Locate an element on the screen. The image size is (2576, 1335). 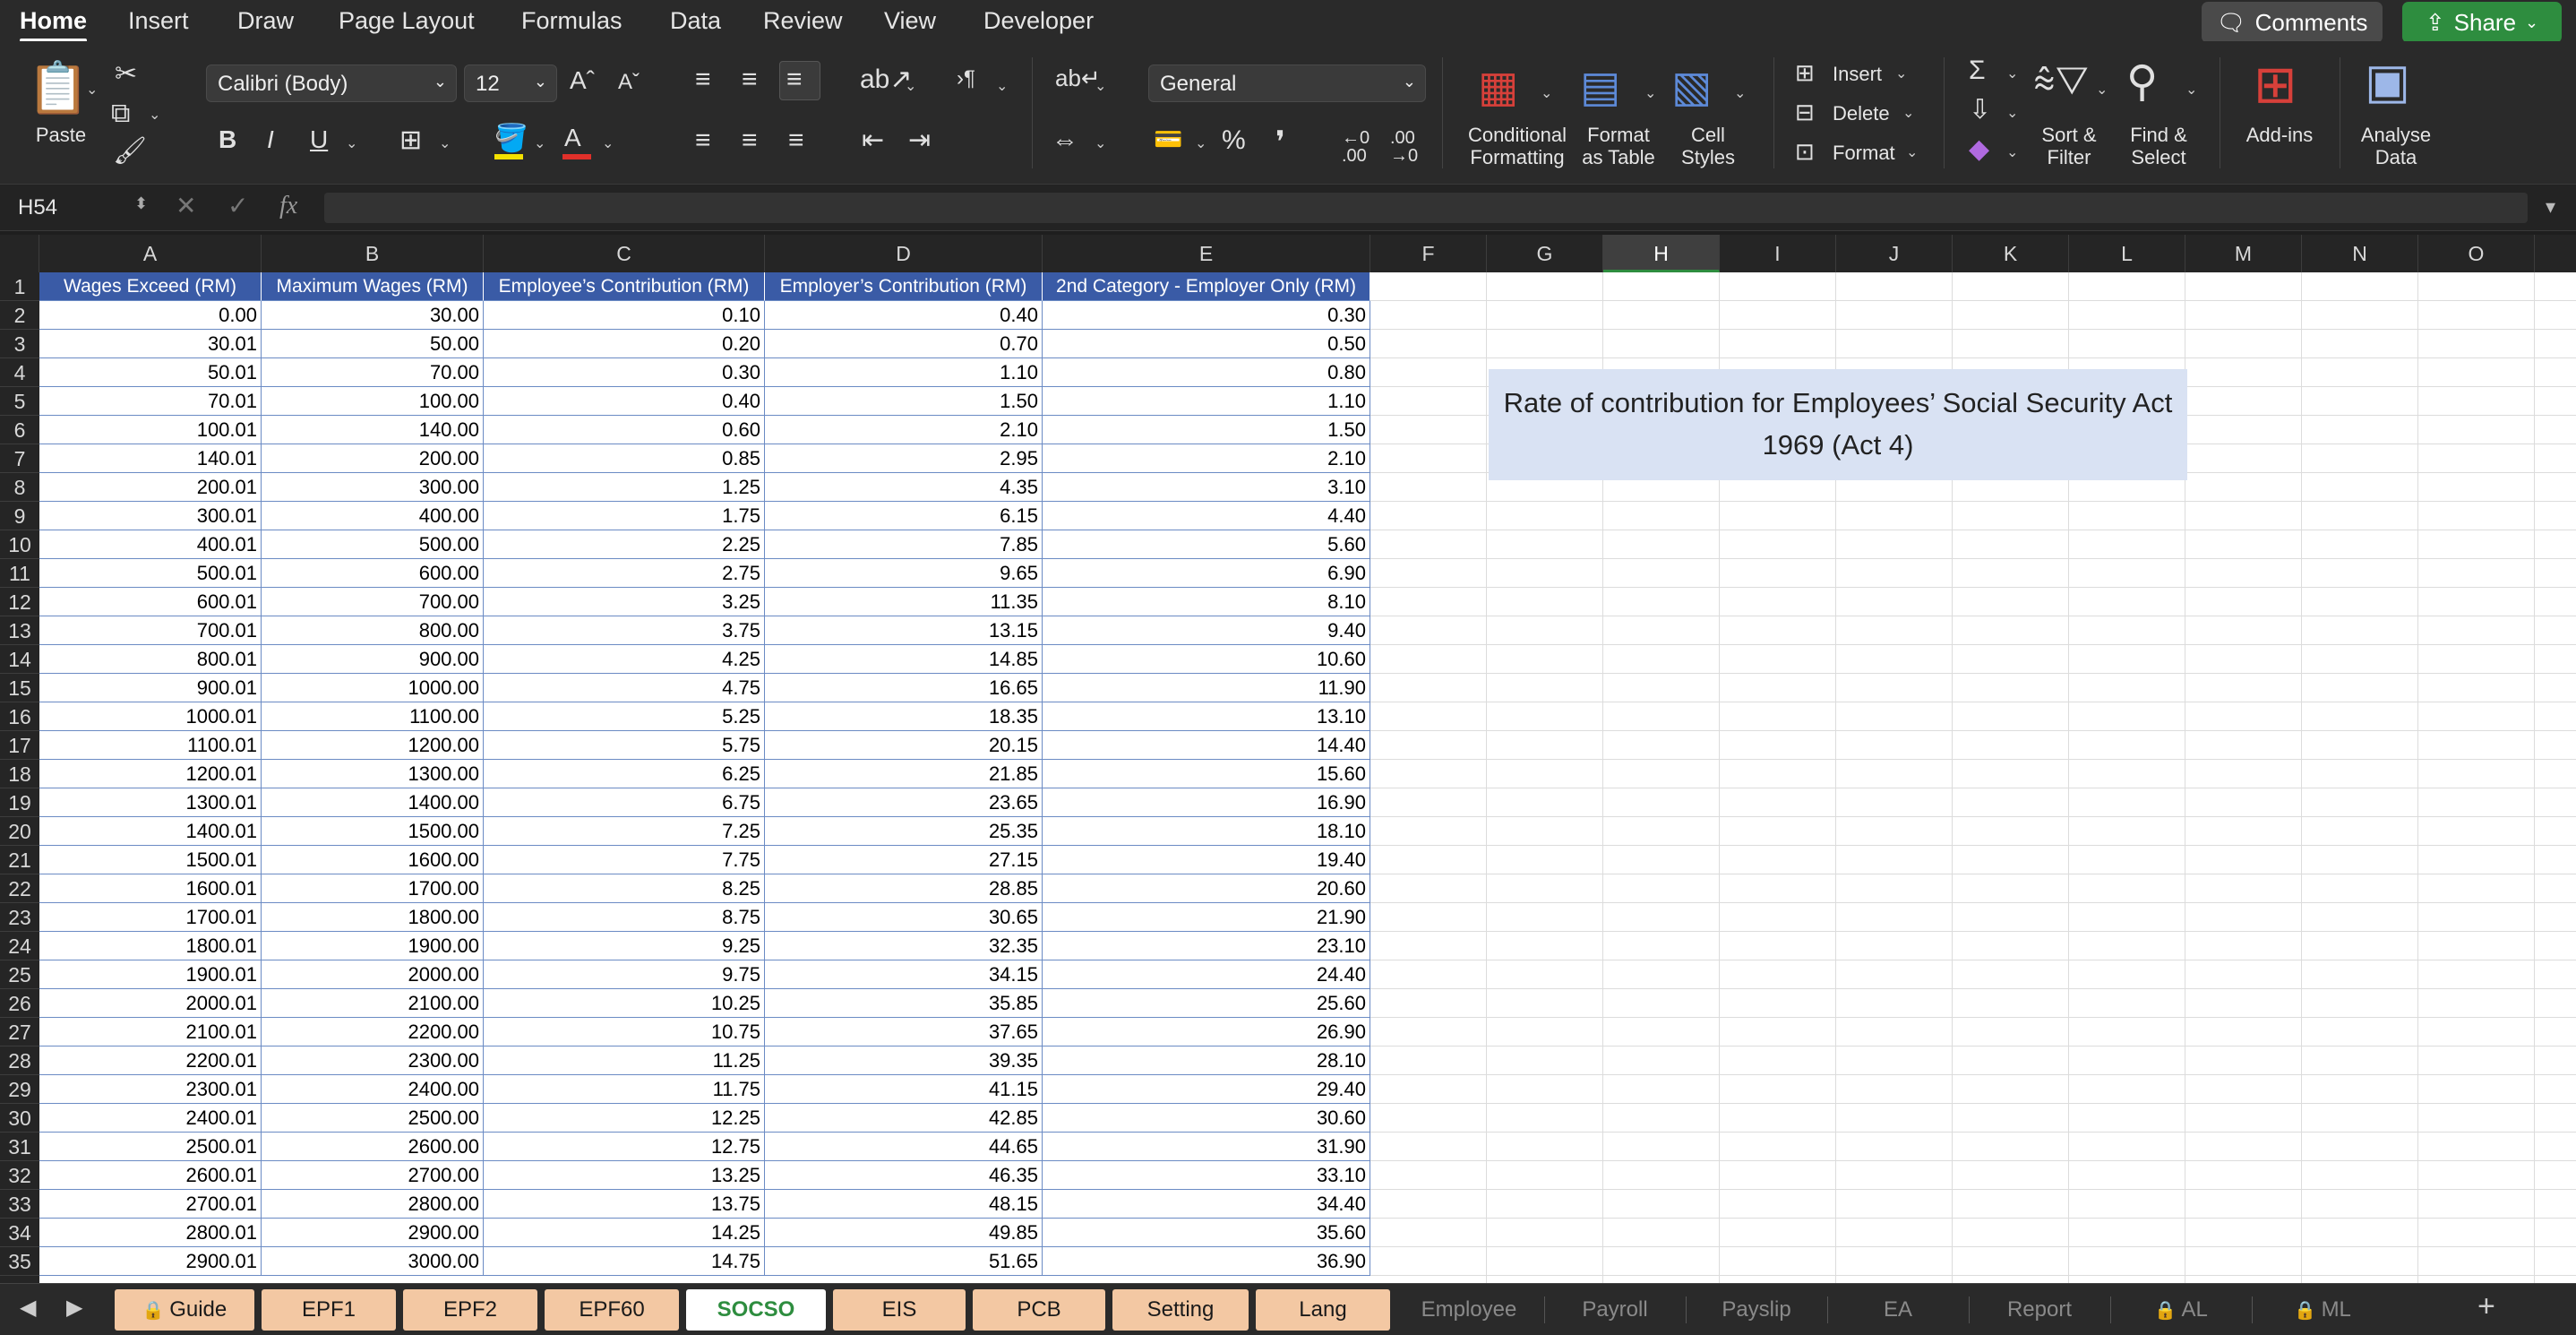
table-cell: 32.35 is located at coordinates (904, 946).